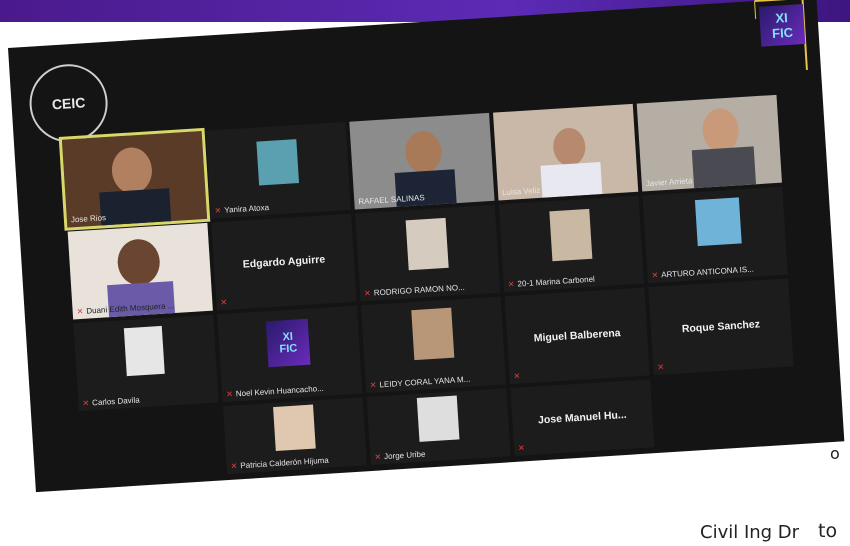  Describe the element at coordinates (709, 143) in the screenshot. I see `participant-tile: Javier Arrieta` at that location.